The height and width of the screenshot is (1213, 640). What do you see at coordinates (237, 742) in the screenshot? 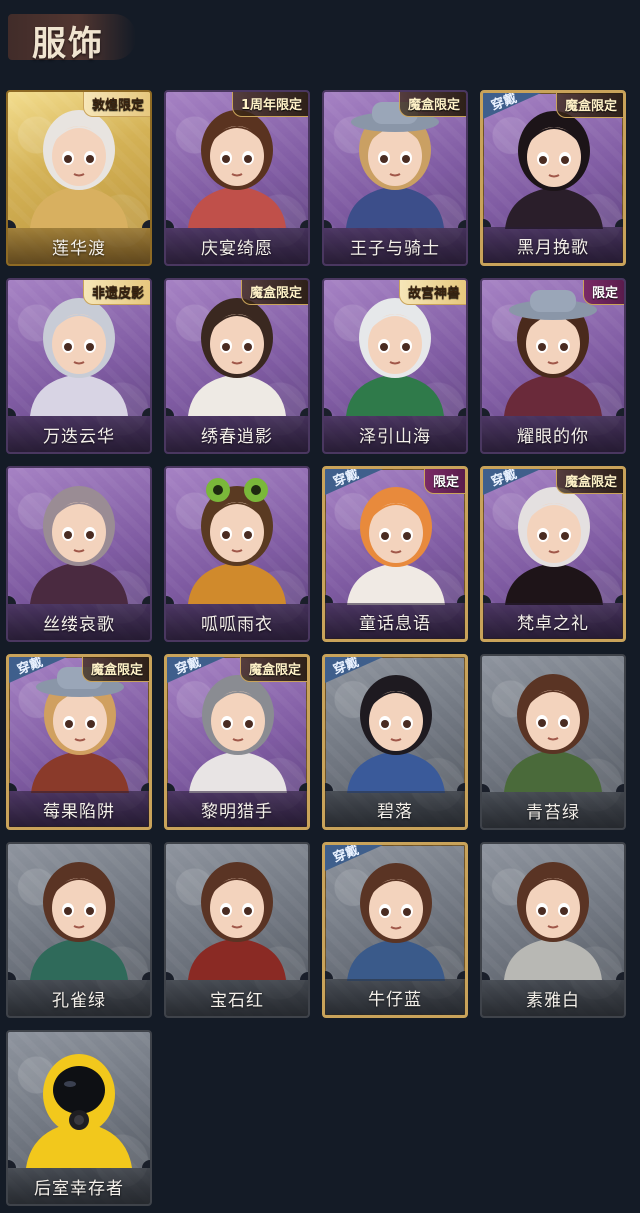
I see `costume-card: 魔盒限定 穿戴 黎明猎手` at bounding box center [237, 742].